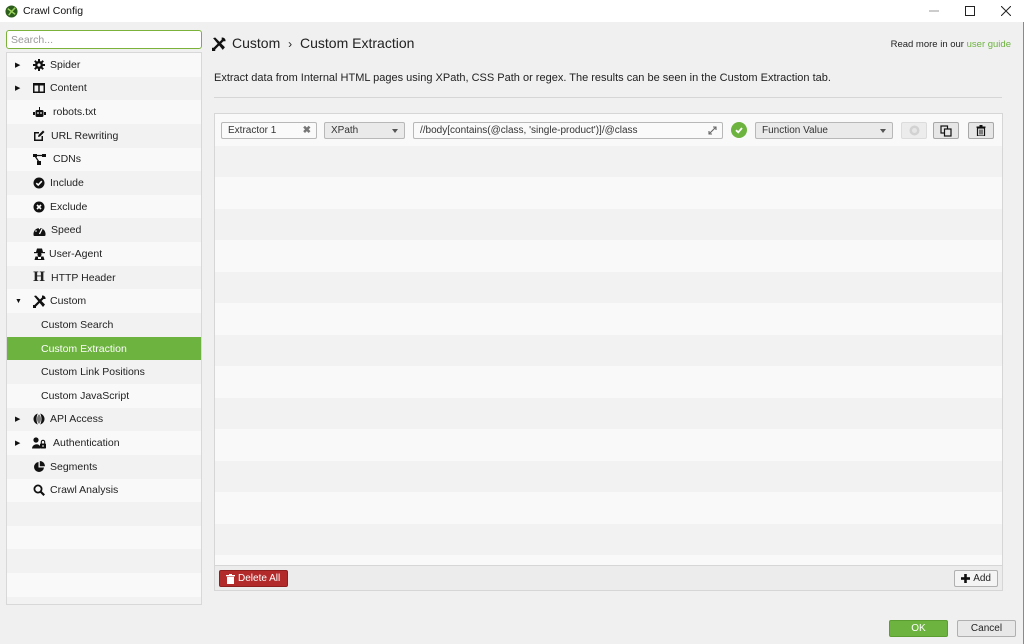 The width and height of the screenshot is (1024, 644). Describe the element at coordinates (104, 230) in the screenshot. I see `sidebar-item-speed: Speed` at that location.